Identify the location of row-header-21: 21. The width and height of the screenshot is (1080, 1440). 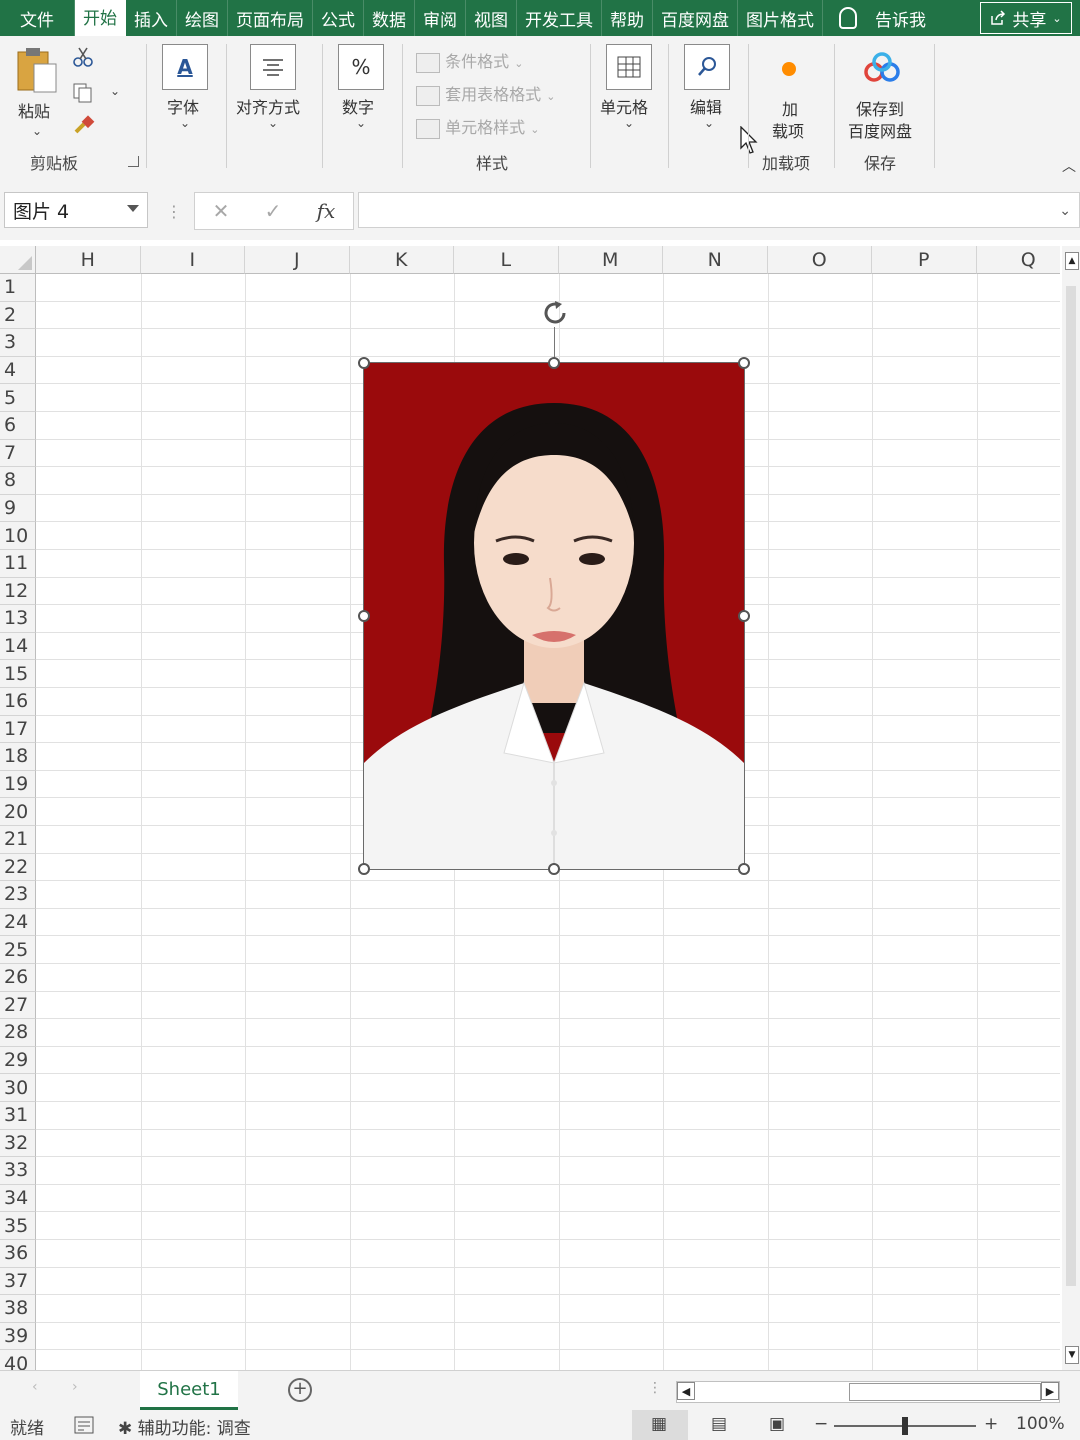
(18, 840).